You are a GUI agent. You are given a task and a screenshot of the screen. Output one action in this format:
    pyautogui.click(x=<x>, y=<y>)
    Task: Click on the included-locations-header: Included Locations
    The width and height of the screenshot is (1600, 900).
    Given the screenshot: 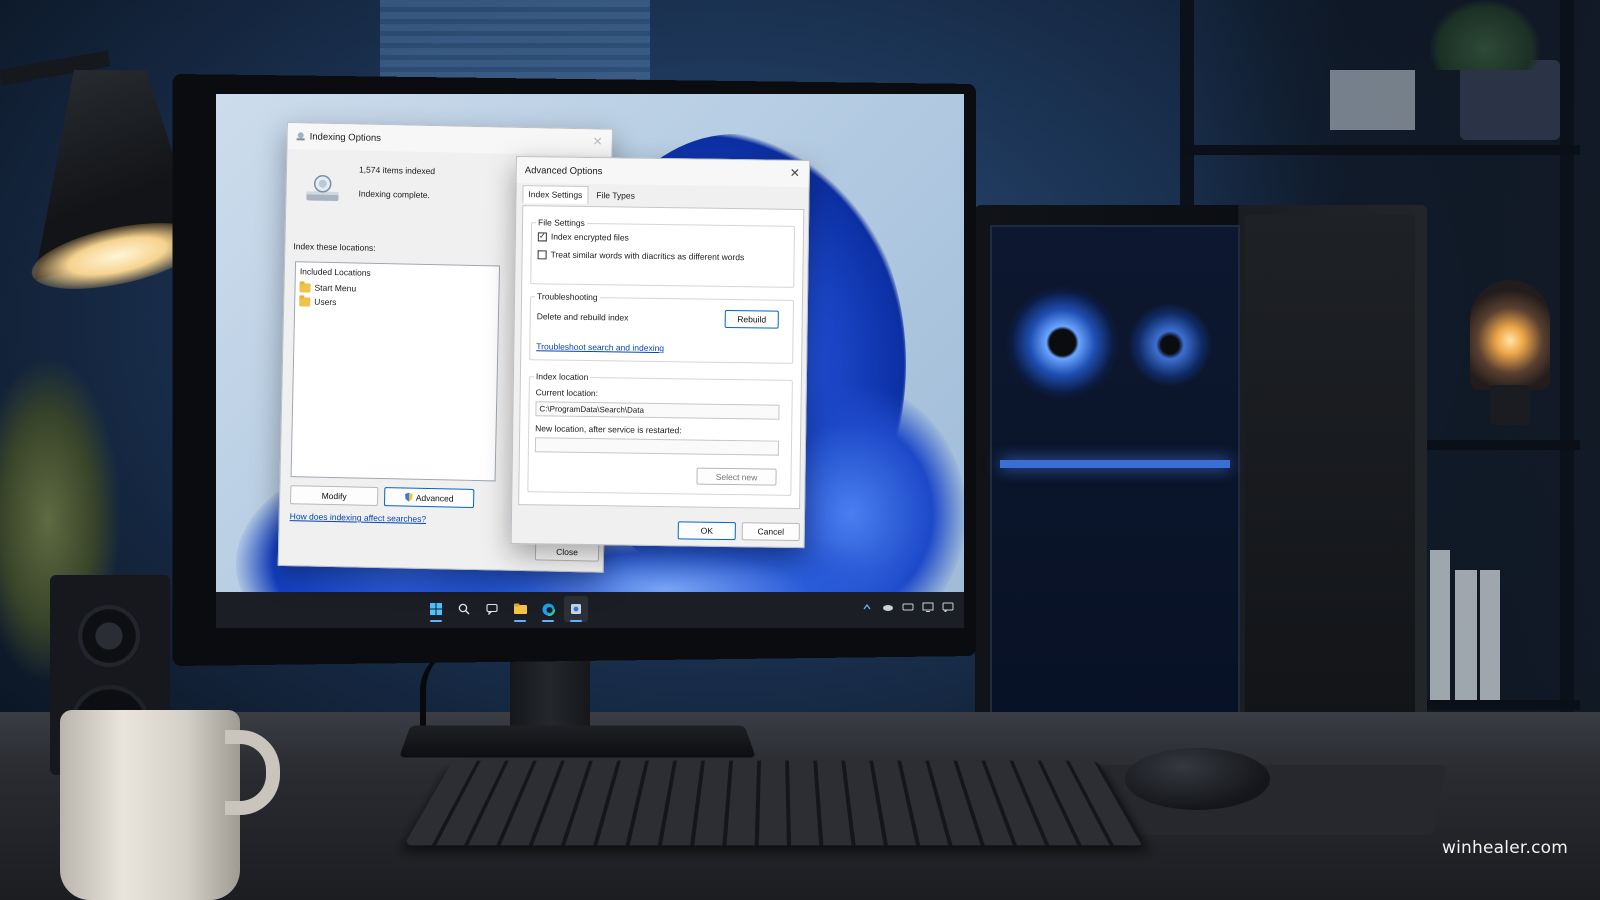 What is the action you would take?
    pyautogui.click(x=335, y=272)
    